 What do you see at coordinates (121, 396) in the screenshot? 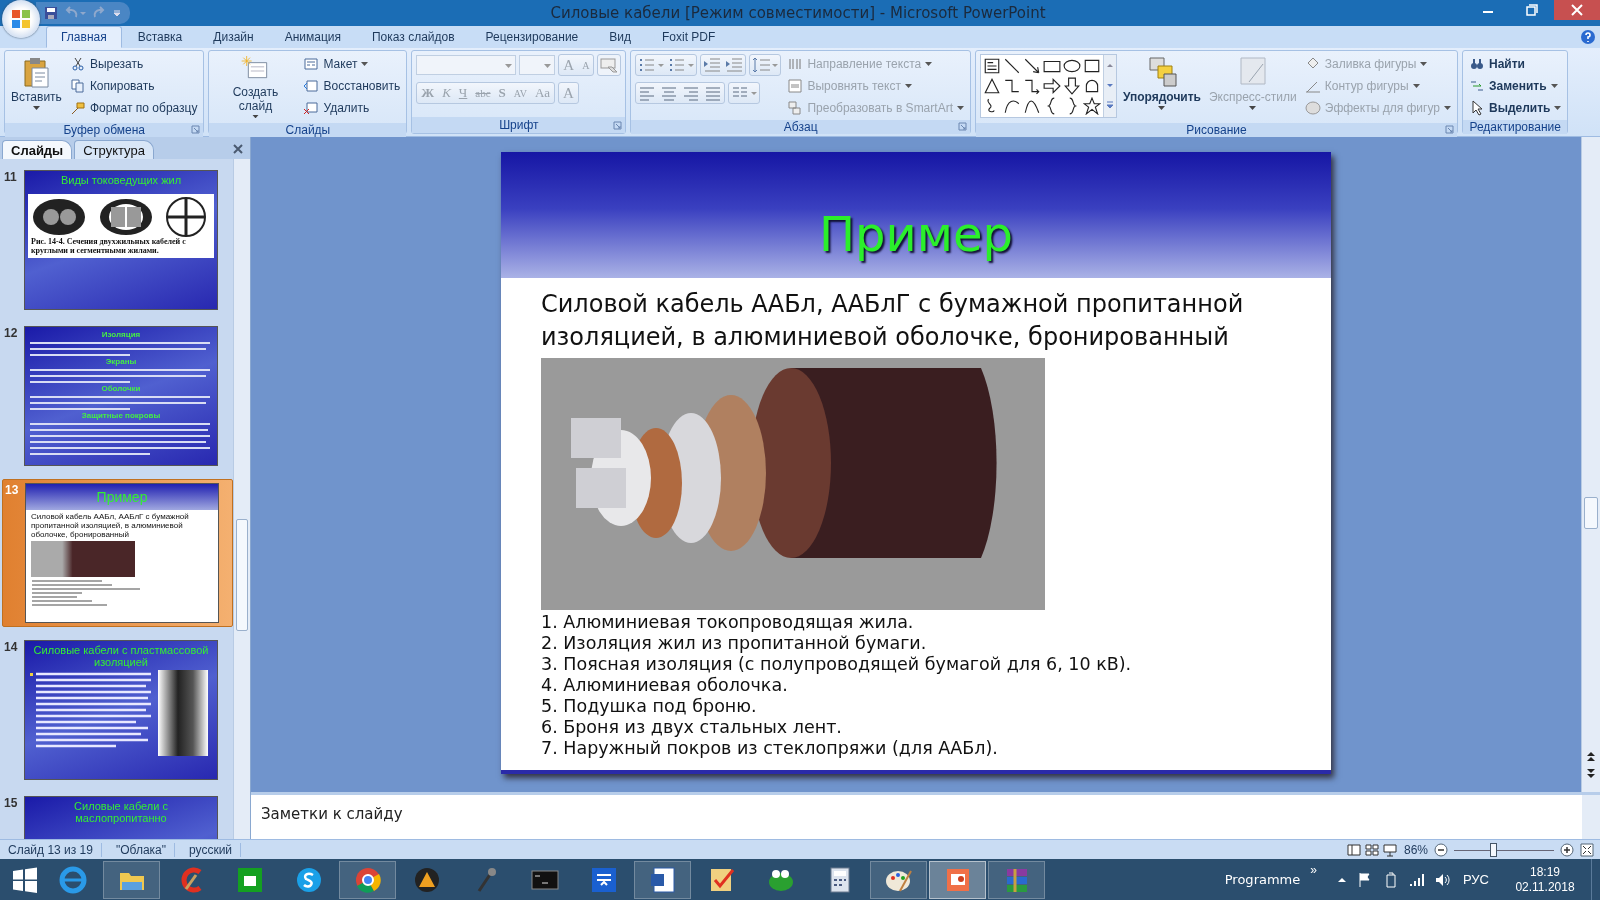
I see `slide-thumbnail: Изоляция Экраны Оболочки Защитные покровы` at bounding box center [121, 396].